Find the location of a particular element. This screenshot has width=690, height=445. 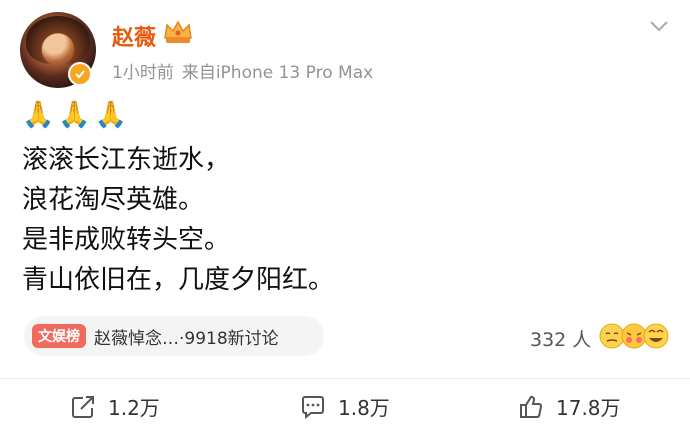

share-button: 1.2万 is located at coordinates (115, 406).